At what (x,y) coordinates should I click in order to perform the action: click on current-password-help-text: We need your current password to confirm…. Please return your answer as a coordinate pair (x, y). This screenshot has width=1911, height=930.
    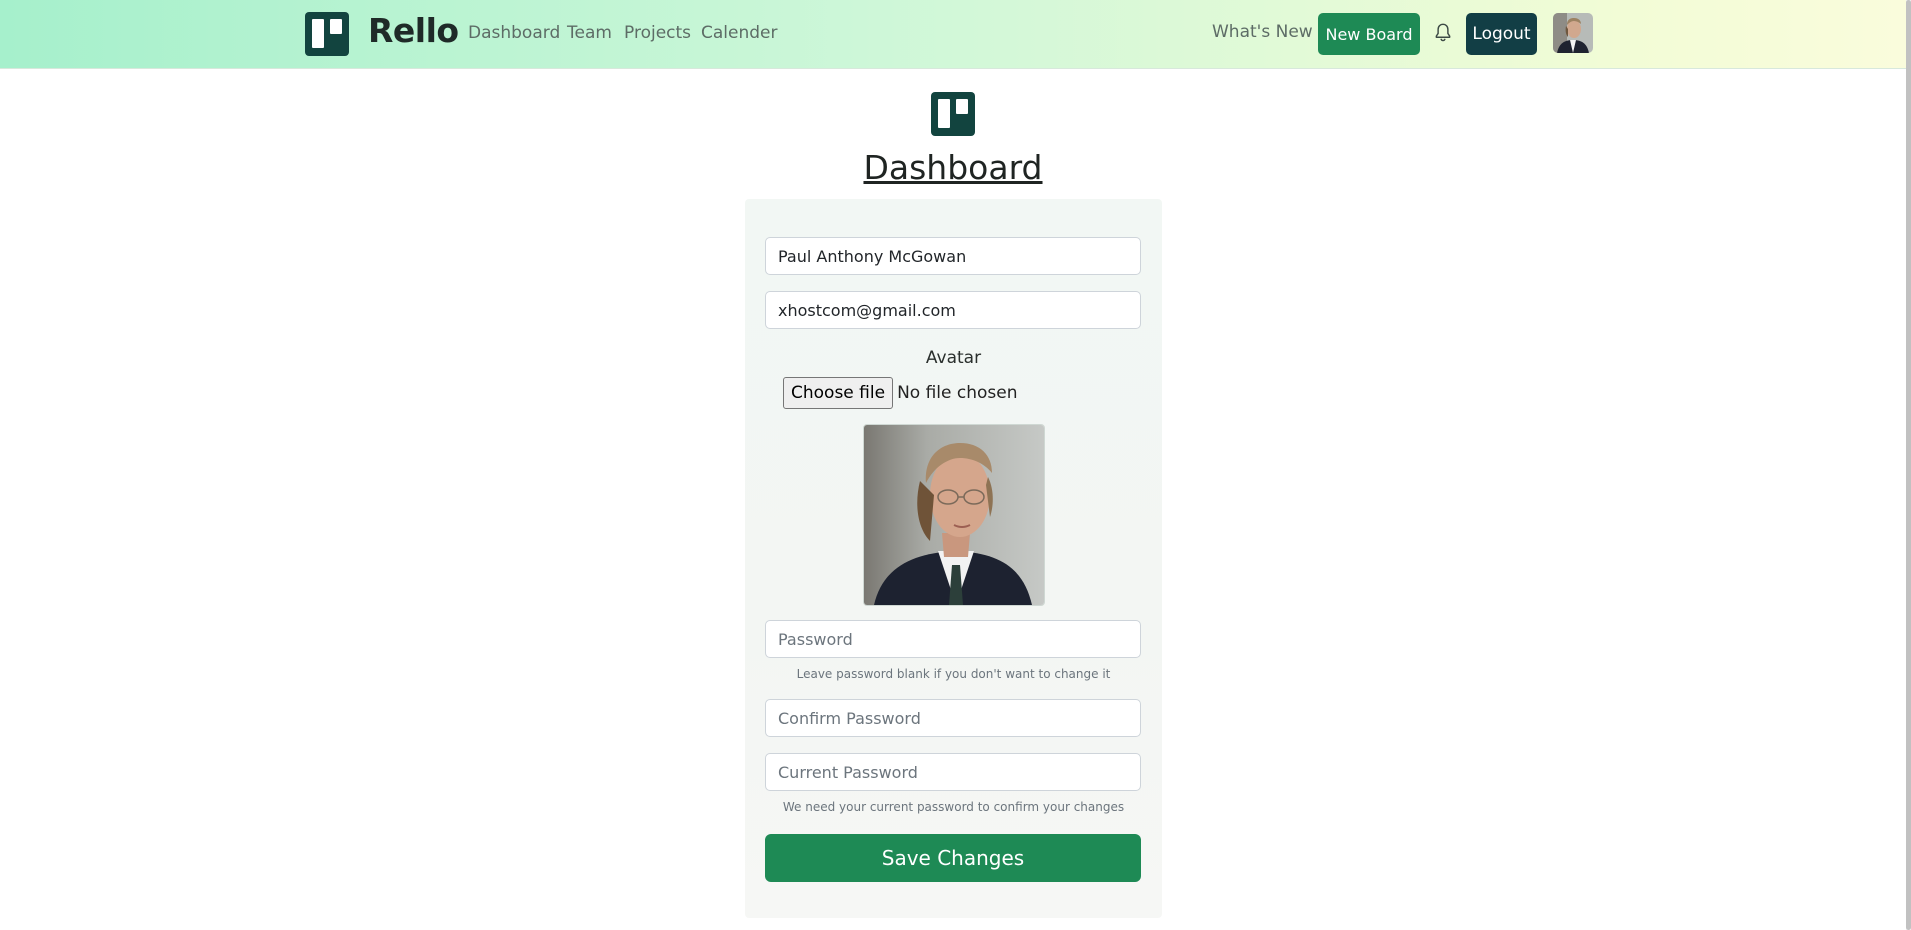
    Looking at the image, I should click on (953, 807).